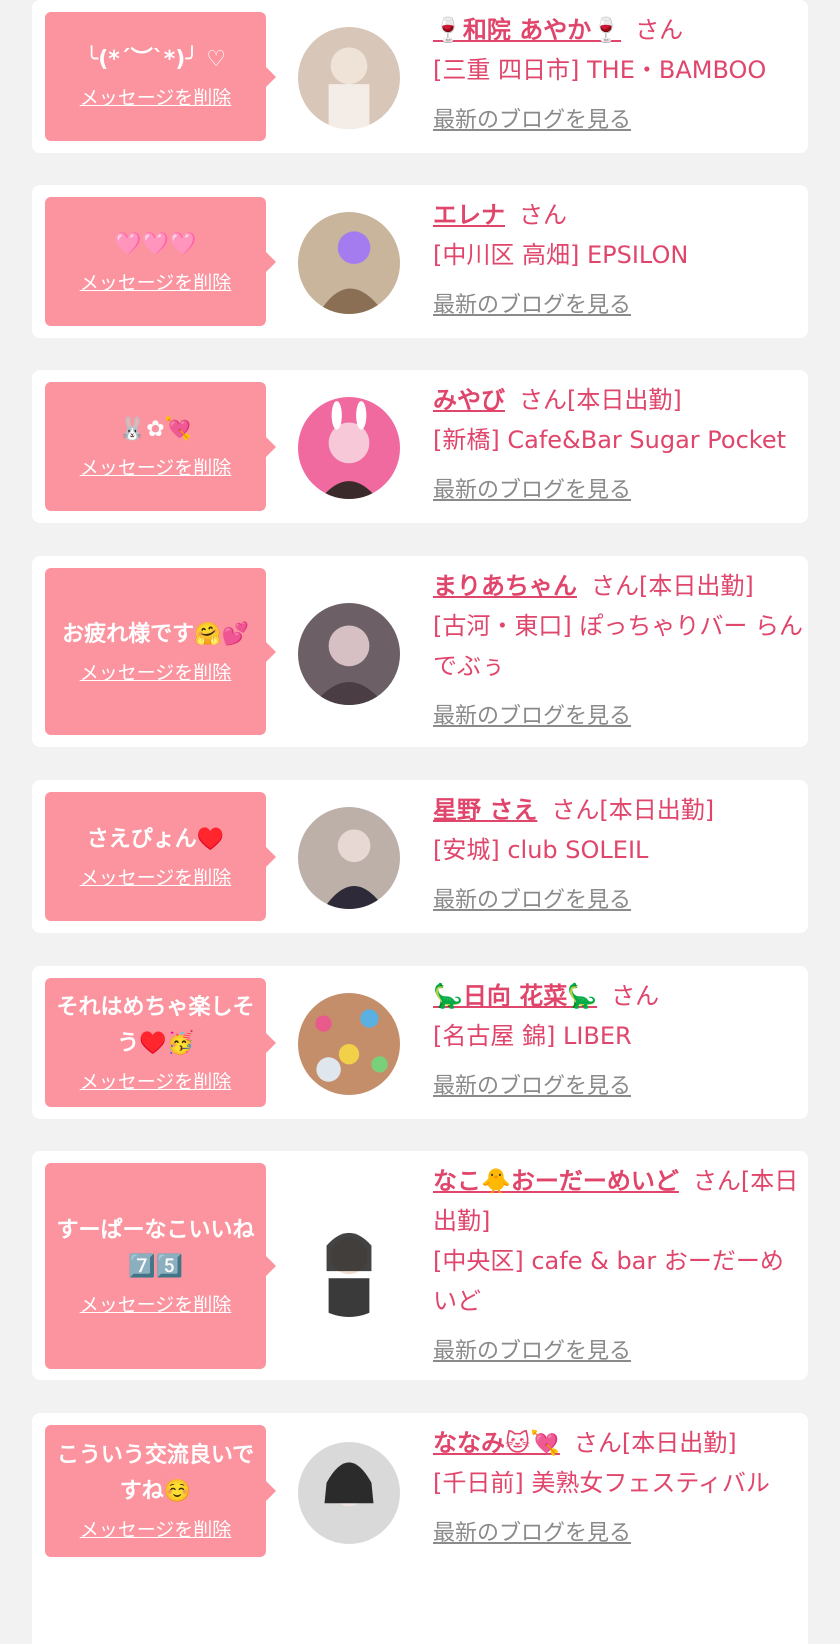 The width and height of the screenshot is (840, 1644). Describe the element at coordinates (556, 1181) in the screenshot. I see `cast-name-link: なこ🐥おーだーめいど` at that location.